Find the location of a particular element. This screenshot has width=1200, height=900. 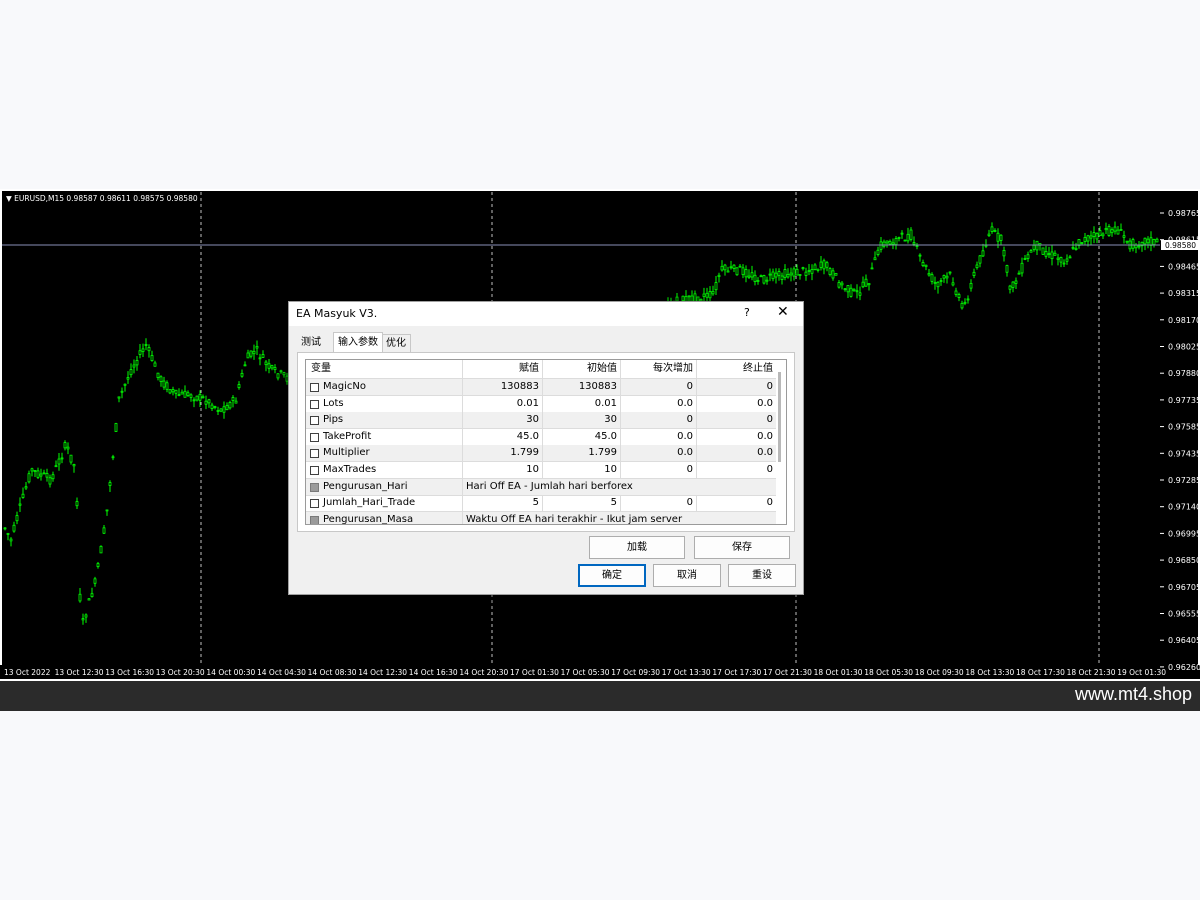

column-header-variable: 变量 is located at coordinates (384, 369).